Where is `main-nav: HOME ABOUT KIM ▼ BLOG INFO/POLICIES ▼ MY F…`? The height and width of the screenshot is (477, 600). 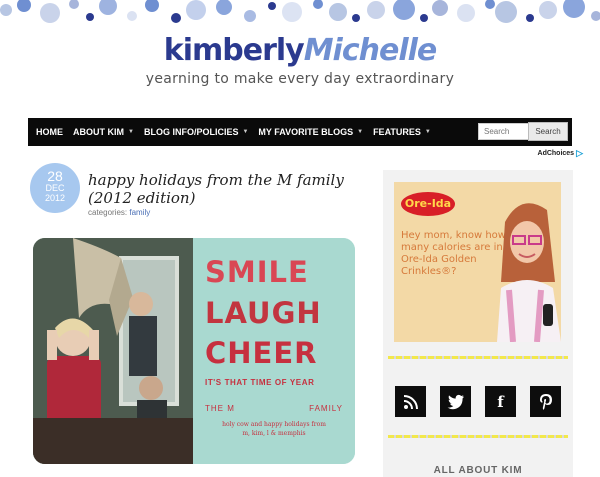 main-nav: HOME ABOUT KIM ▼ BLOG INFO/POLICIES ▼ MY F… is located at coordinates (300, 132).